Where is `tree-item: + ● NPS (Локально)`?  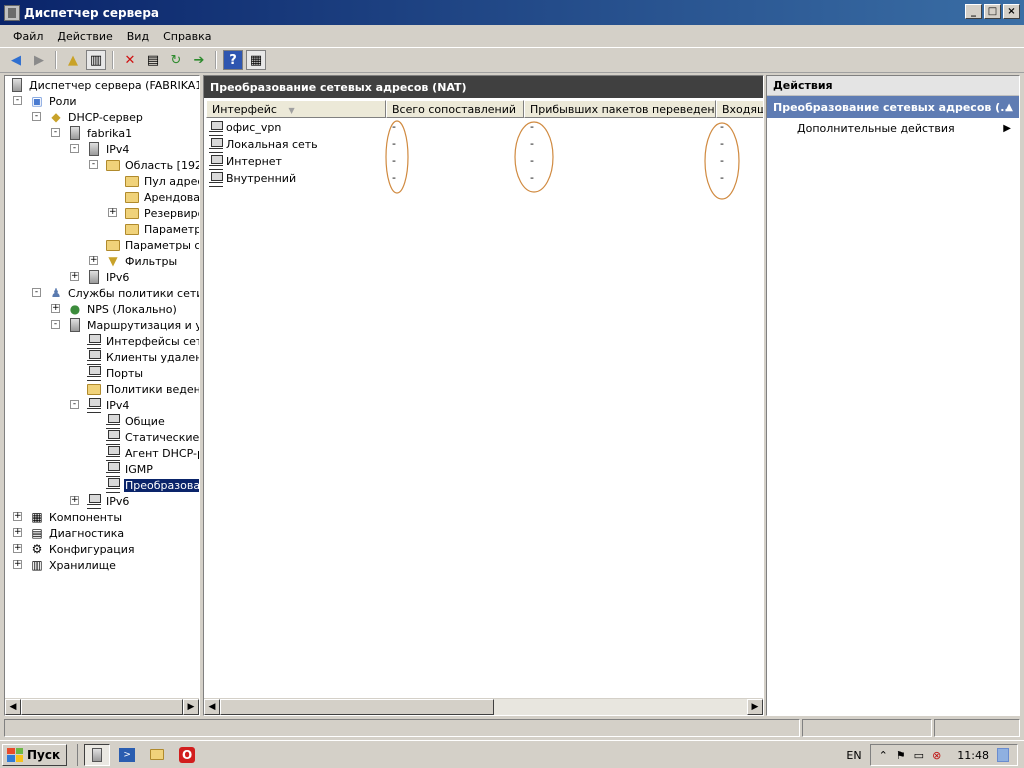 tree-item: + ● NPS (Локально) is located at coordinates (114, 309).